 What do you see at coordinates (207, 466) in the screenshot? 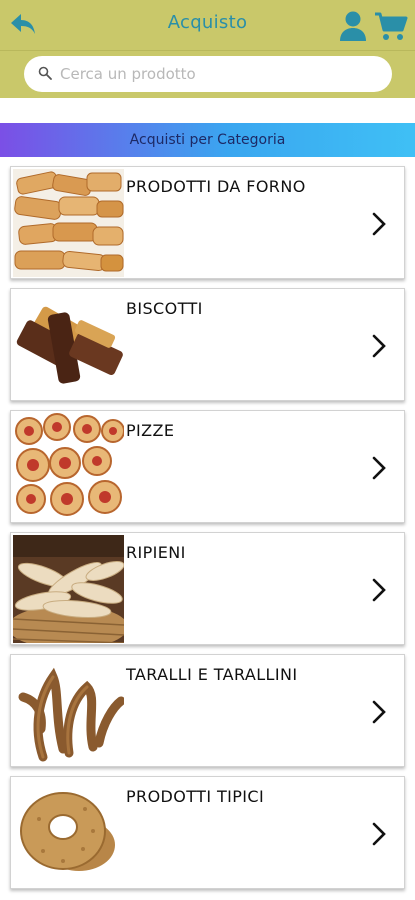
I see `category-card-pizze: PIZZE` at bounding box center [207, 466].